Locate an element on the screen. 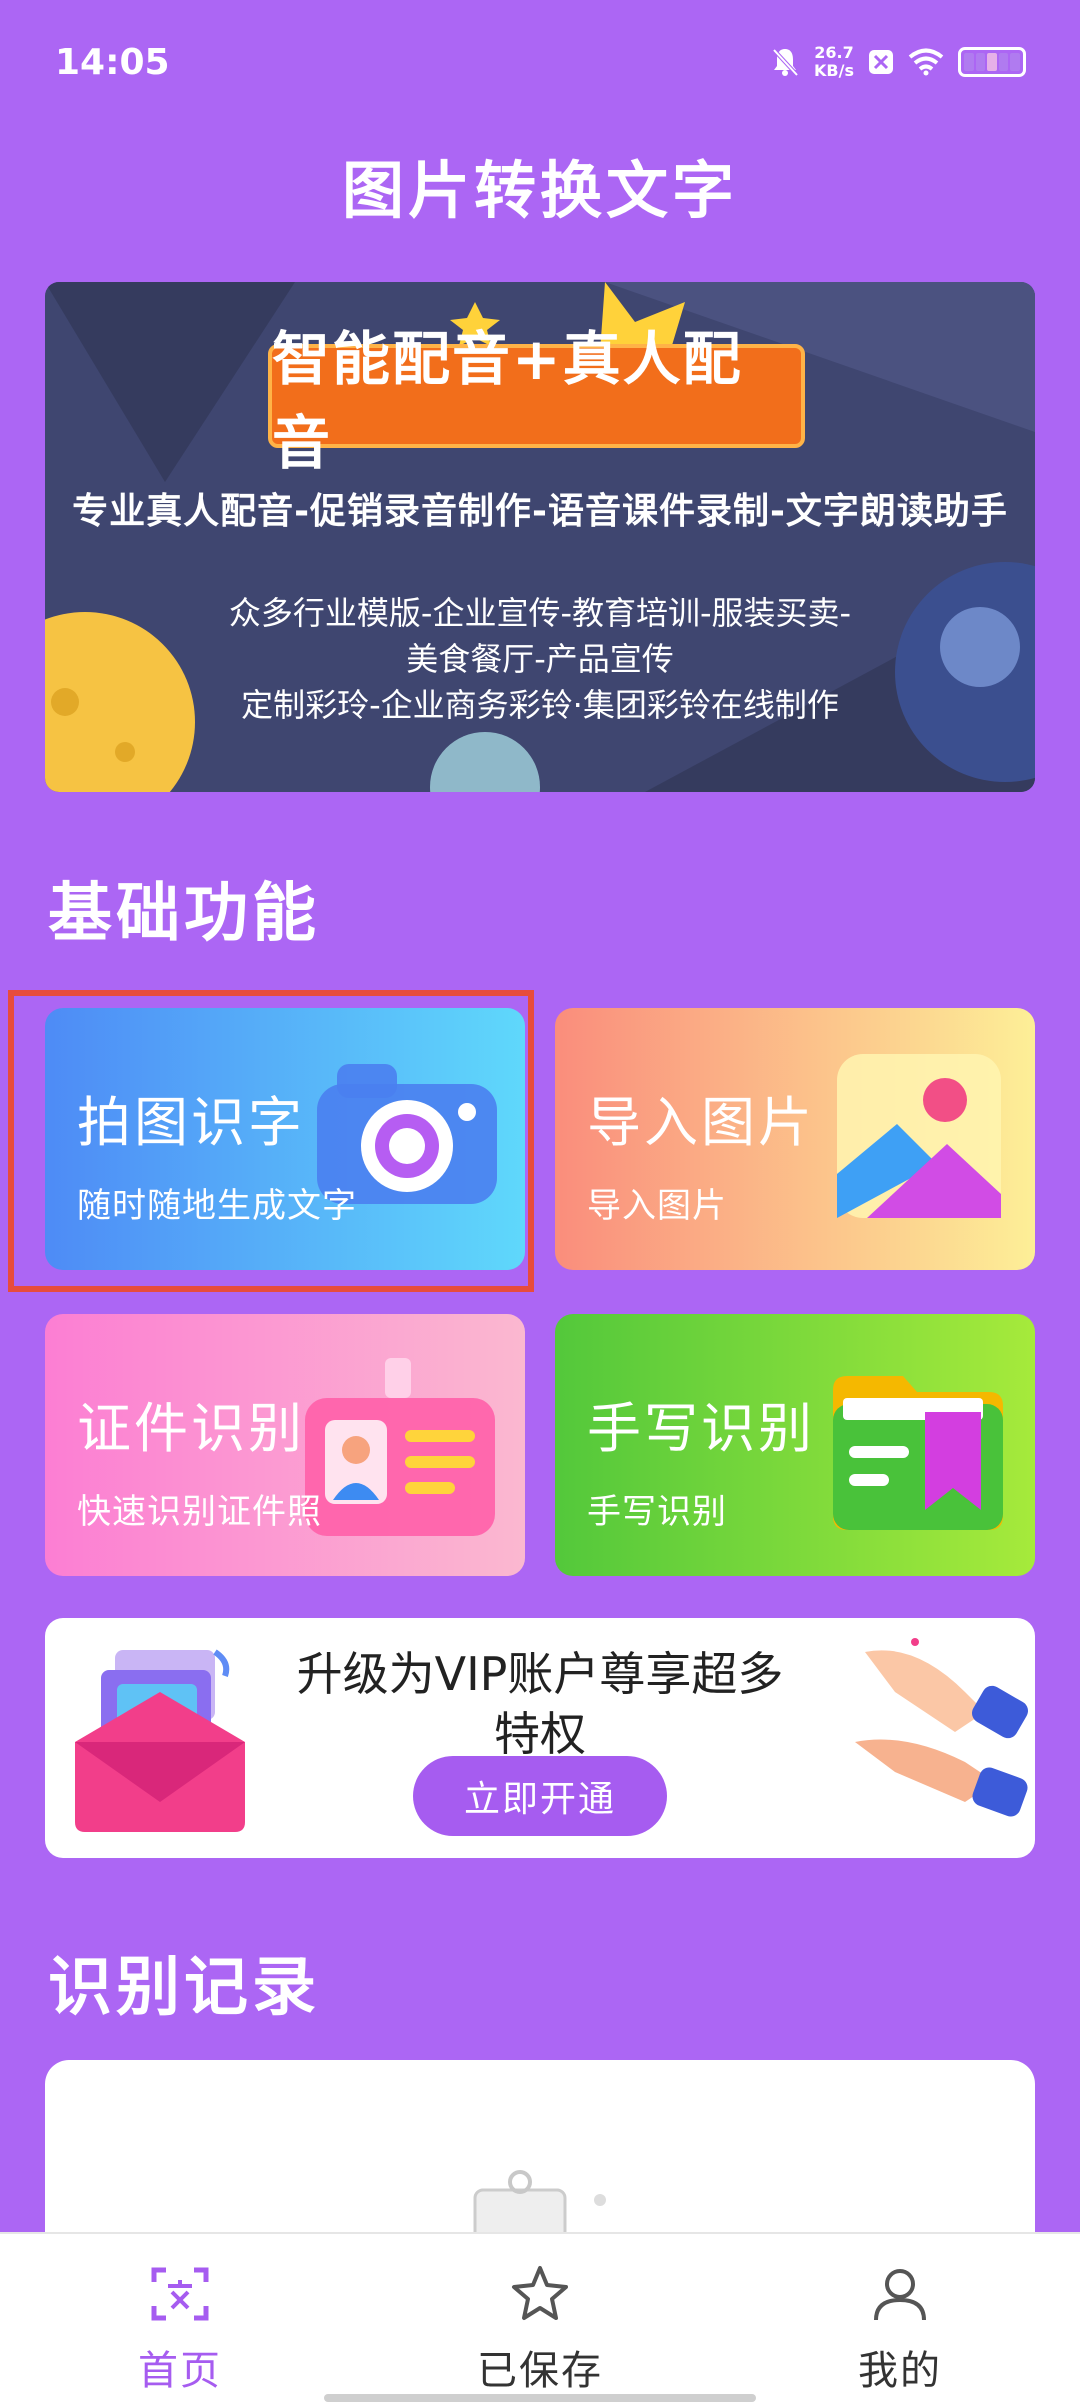 The width and height of the screenshot is (1080, 2408). section-title-basic: 基础功能 is located at coordinates (184, 914).